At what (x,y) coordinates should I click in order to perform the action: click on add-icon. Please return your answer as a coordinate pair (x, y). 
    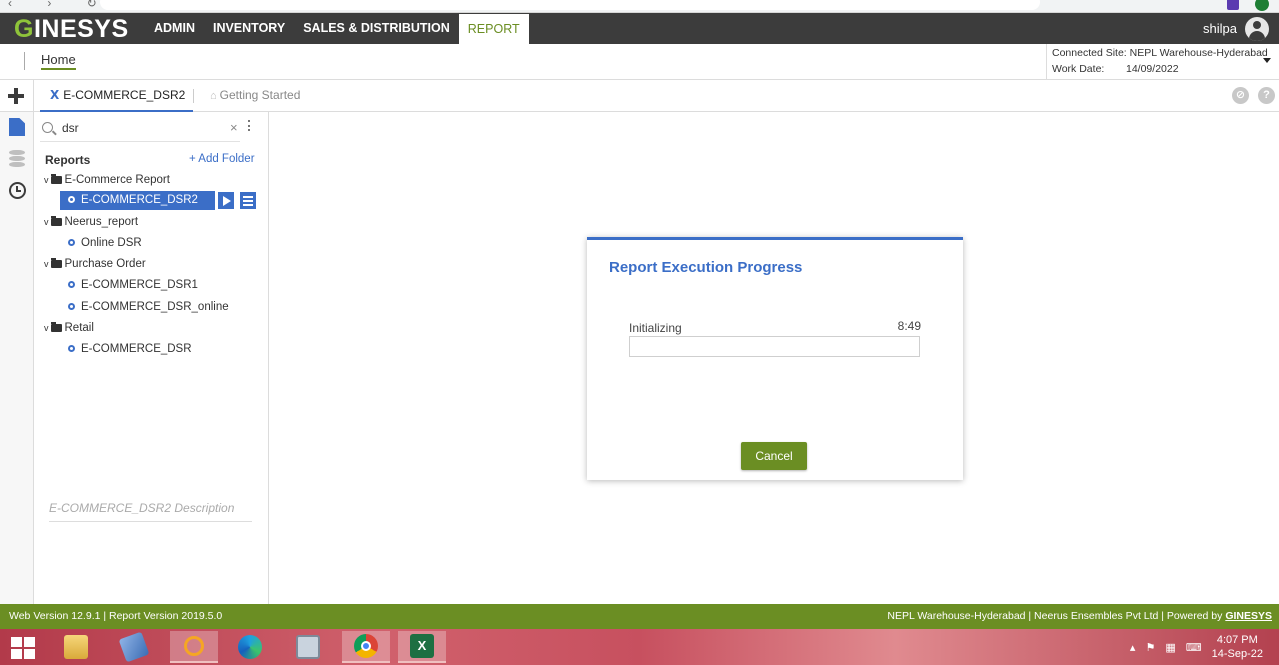
    Looking at the image, I should click on (16, 96).